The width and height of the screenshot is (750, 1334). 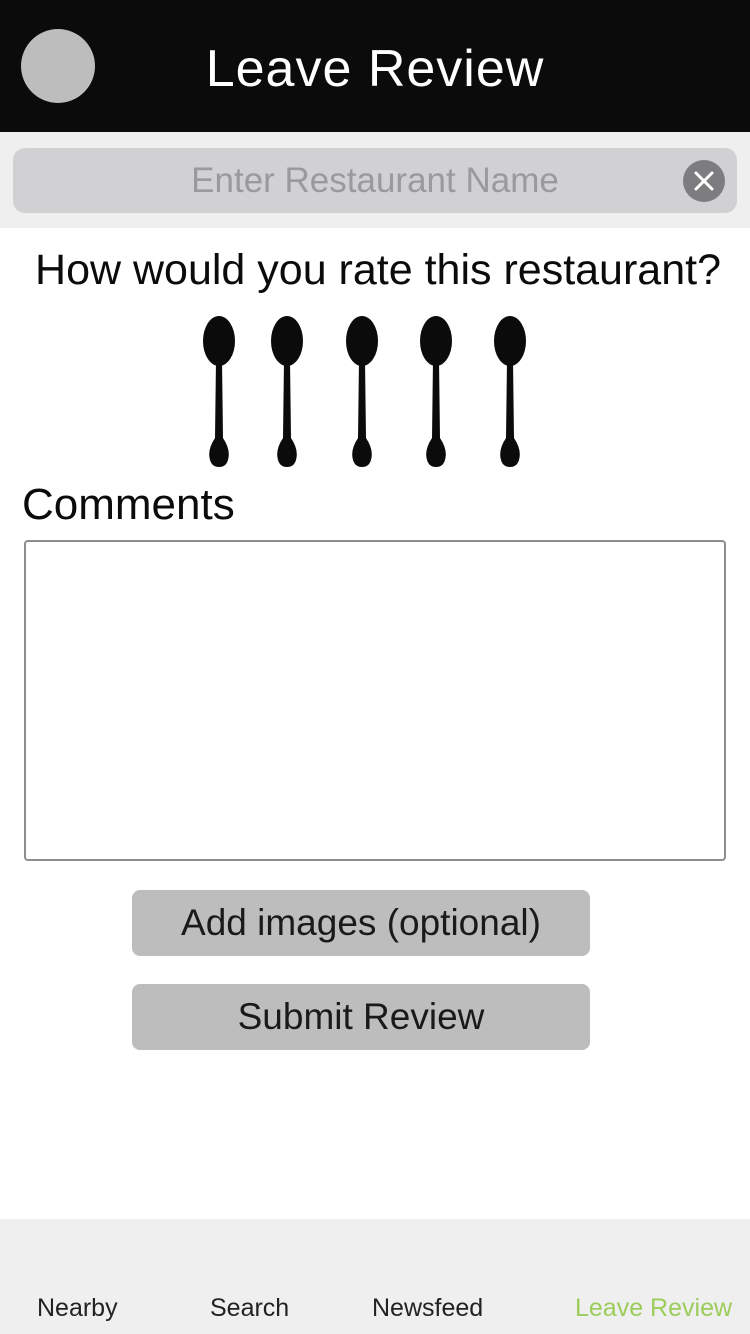 I want to click on clear-search-button, so click(x=704, y=181).